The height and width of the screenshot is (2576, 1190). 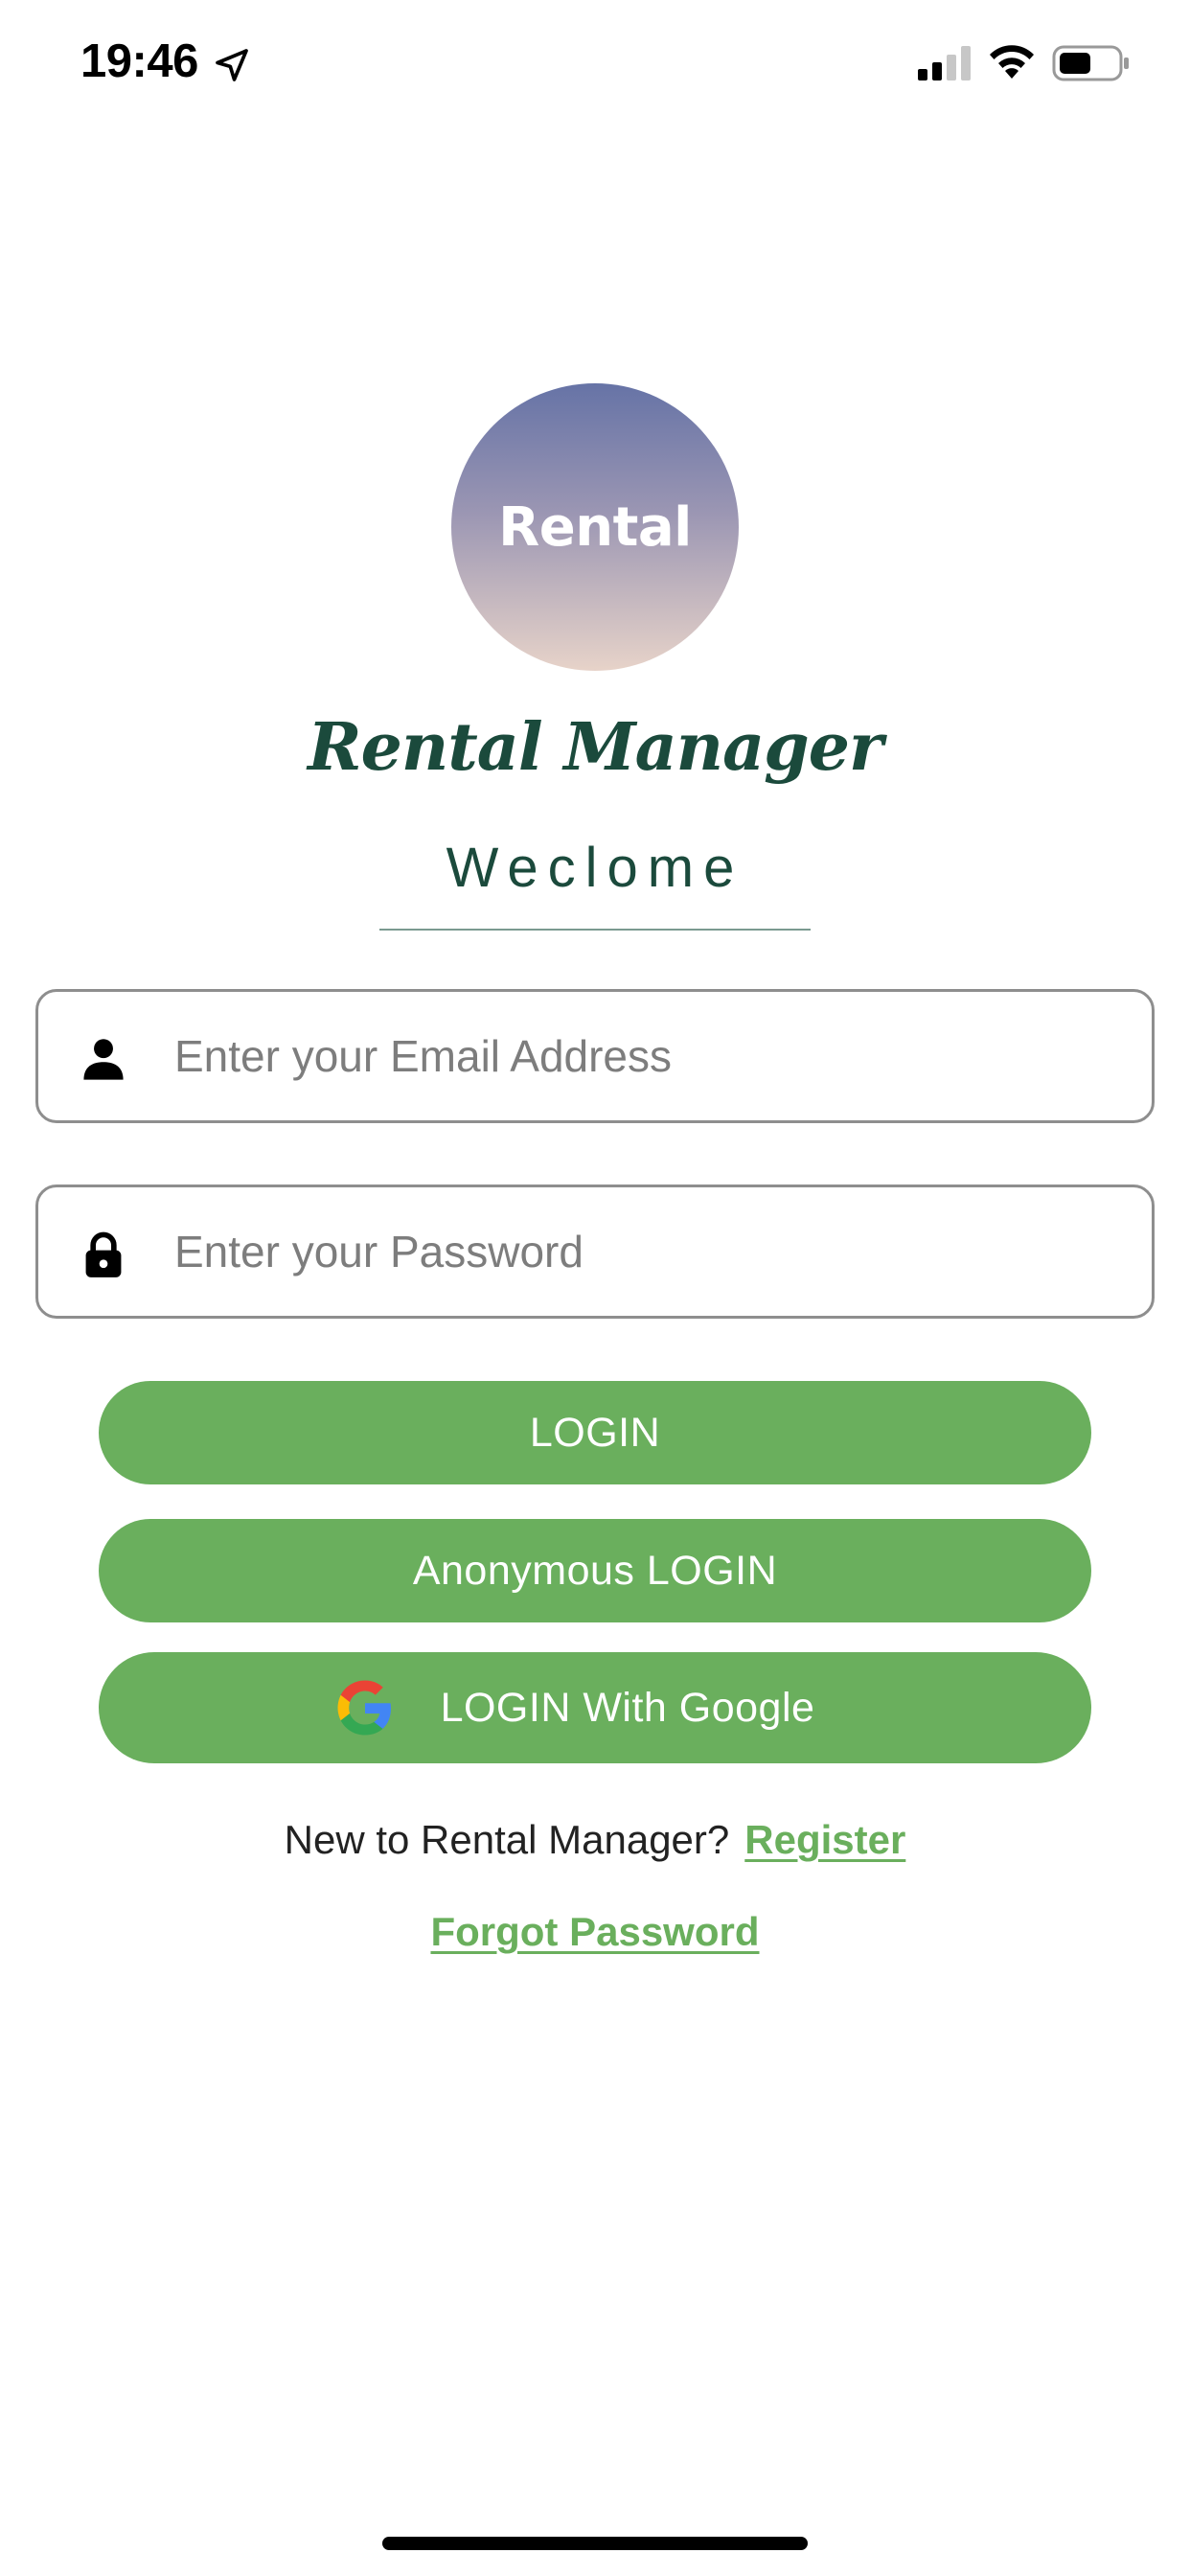 I want to click on status-bar: 19:46, so click(x=595, y=63).